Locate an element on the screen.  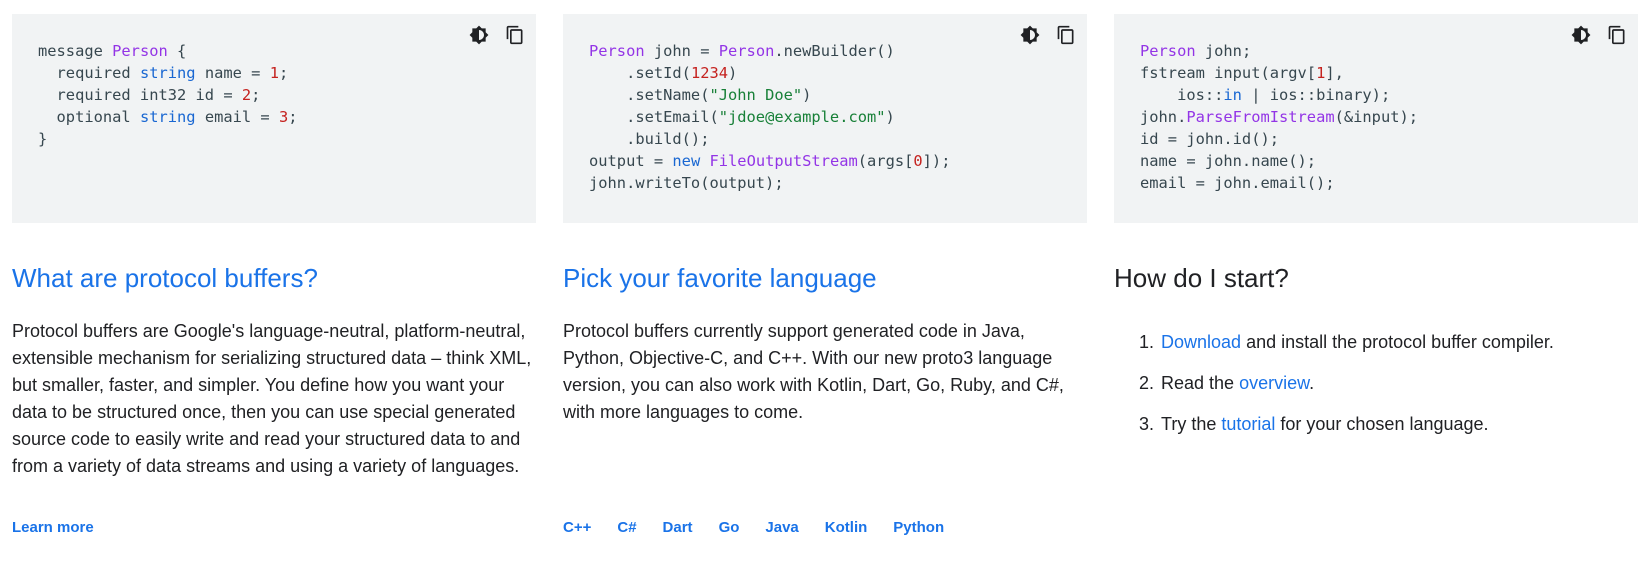
code-token: required int32 id = is located at coordinates (140, 95).